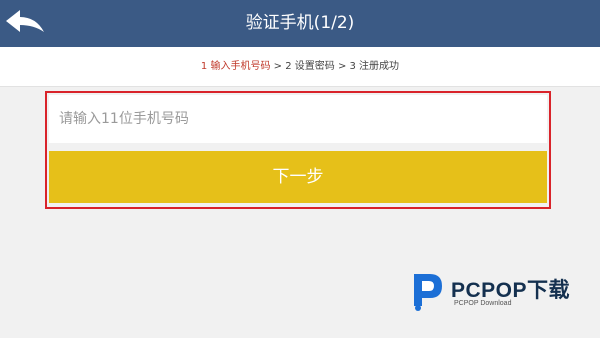 The width and height of the screenshot is (600, 338). Describe the element at coordinates (298, 119) in the screenshot. I see `phone-number-input` at that location.